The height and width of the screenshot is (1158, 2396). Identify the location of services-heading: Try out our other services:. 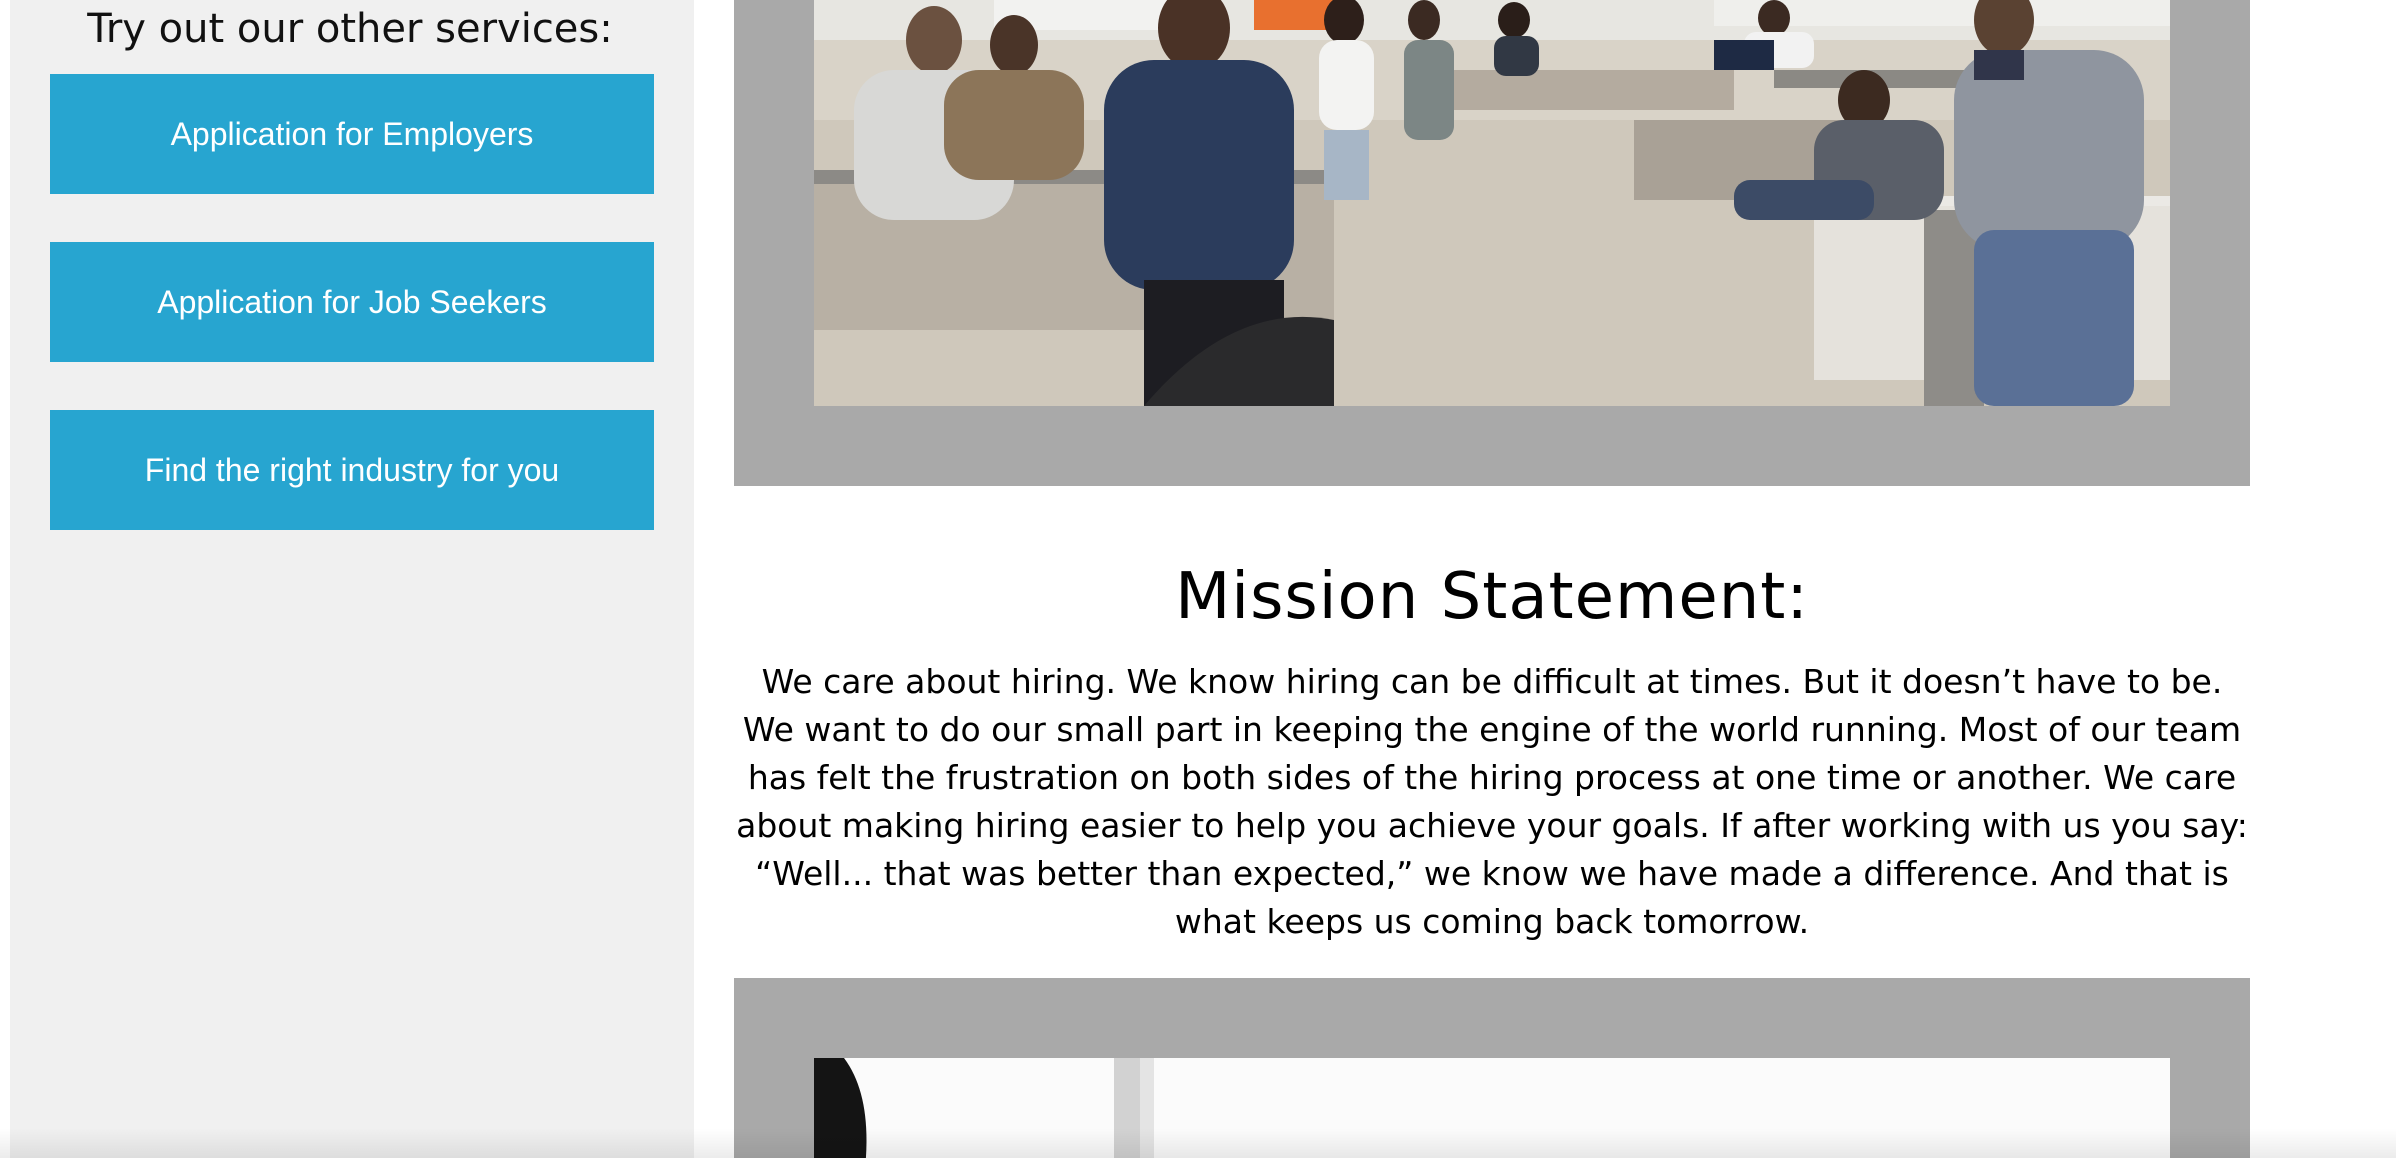
(350, 29).